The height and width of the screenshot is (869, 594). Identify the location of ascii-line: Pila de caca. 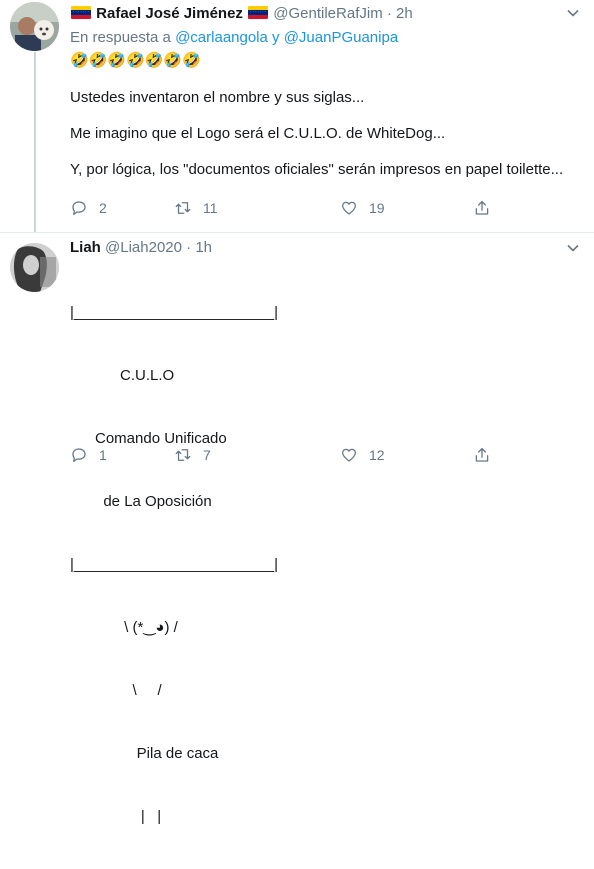
(144, 753).